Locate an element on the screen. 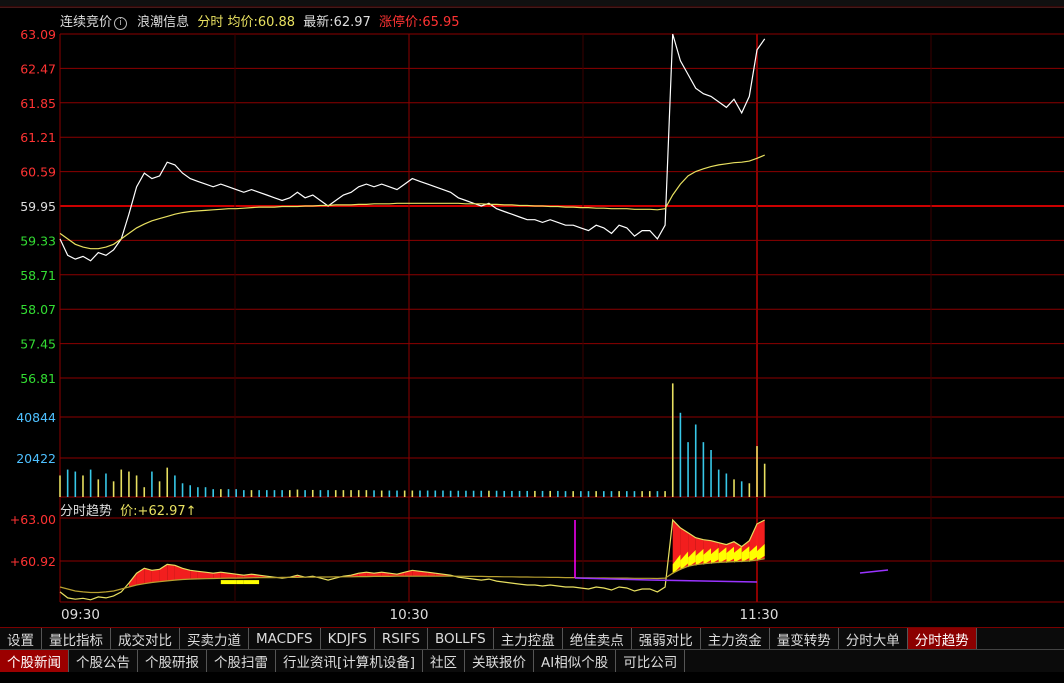  sub-price-label: 价: is located at coordinates (129, 511).